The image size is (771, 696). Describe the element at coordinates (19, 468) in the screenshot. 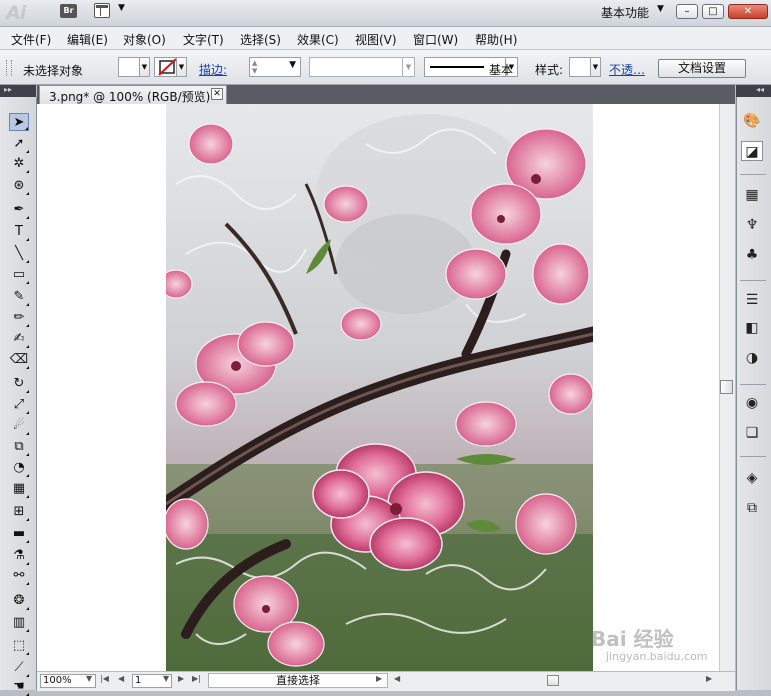

I see `shape-builder-tool: ◔` at that location.